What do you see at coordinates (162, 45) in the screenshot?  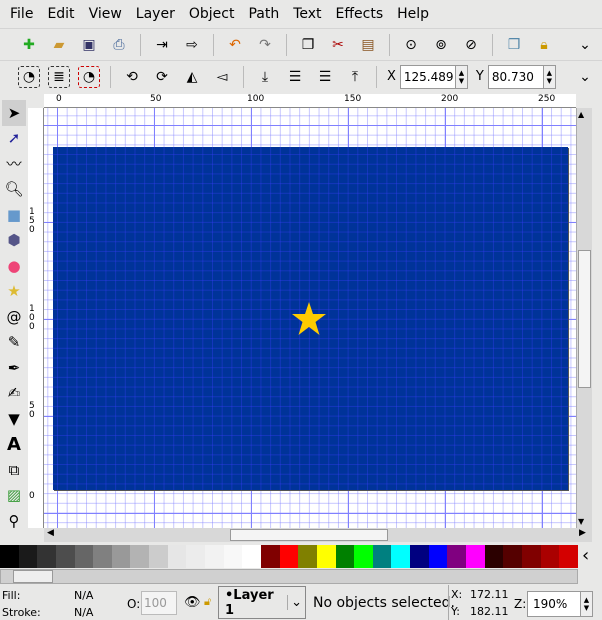 I see `import-icon: ⇥` at bounding box center [162, 45].